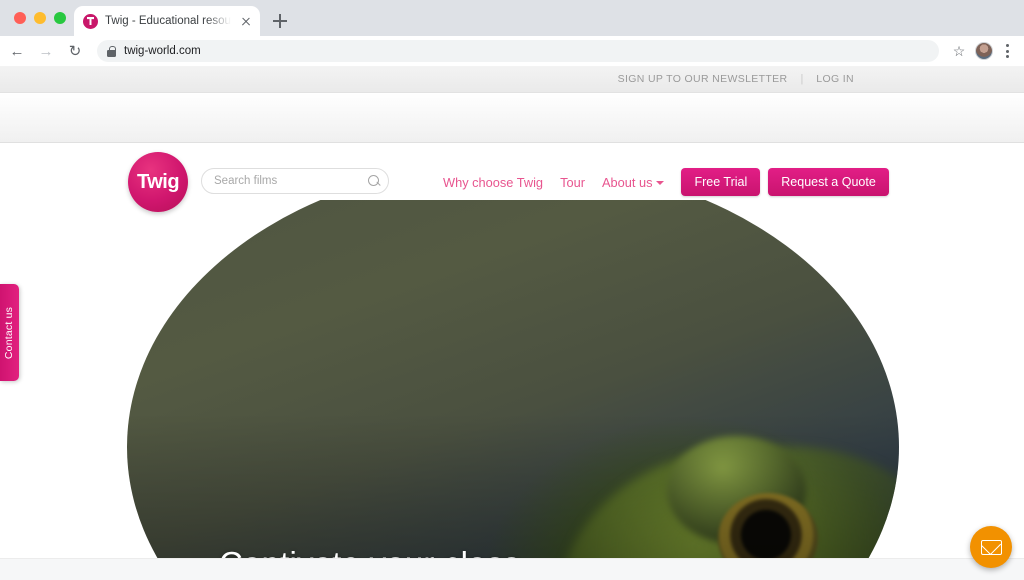  What do you see at coordinates (162, 51) in the screenshot?
I see `address-bar-url: twig-world.com` at bounding box center [162, 51].